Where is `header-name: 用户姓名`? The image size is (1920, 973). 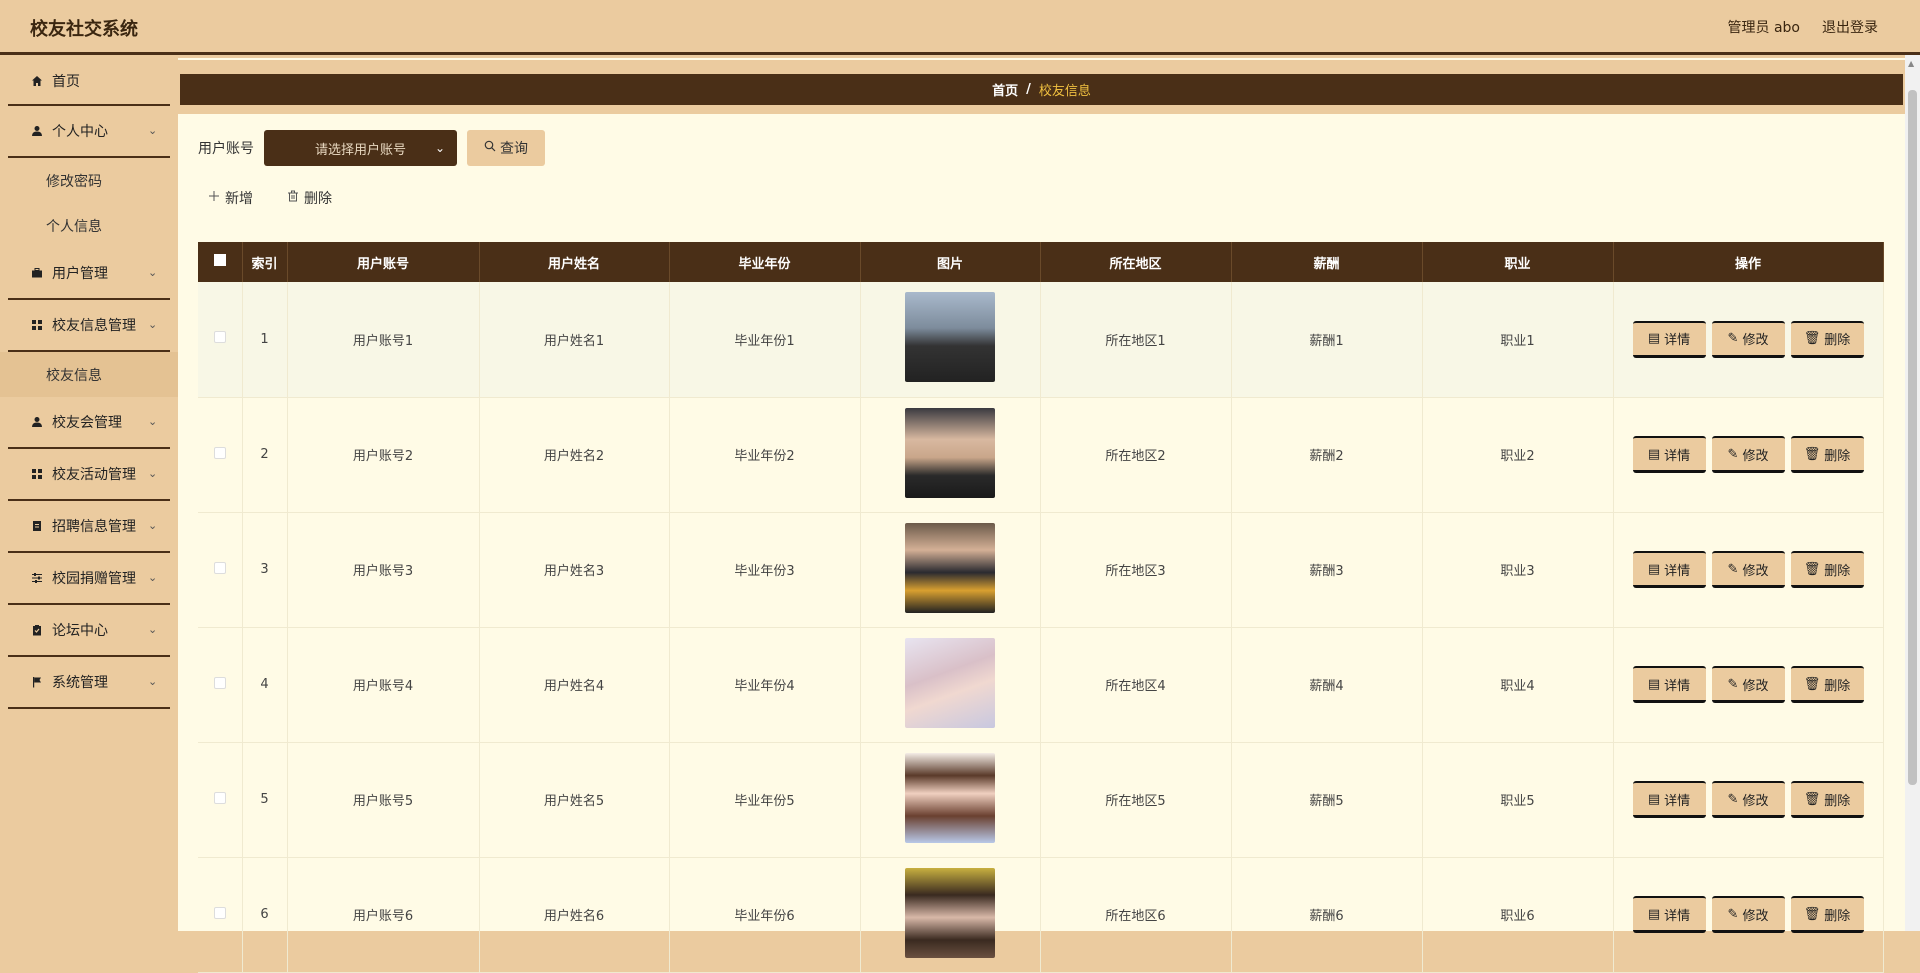
header-name: 用户姓名 is located at coordinates (574, 262).